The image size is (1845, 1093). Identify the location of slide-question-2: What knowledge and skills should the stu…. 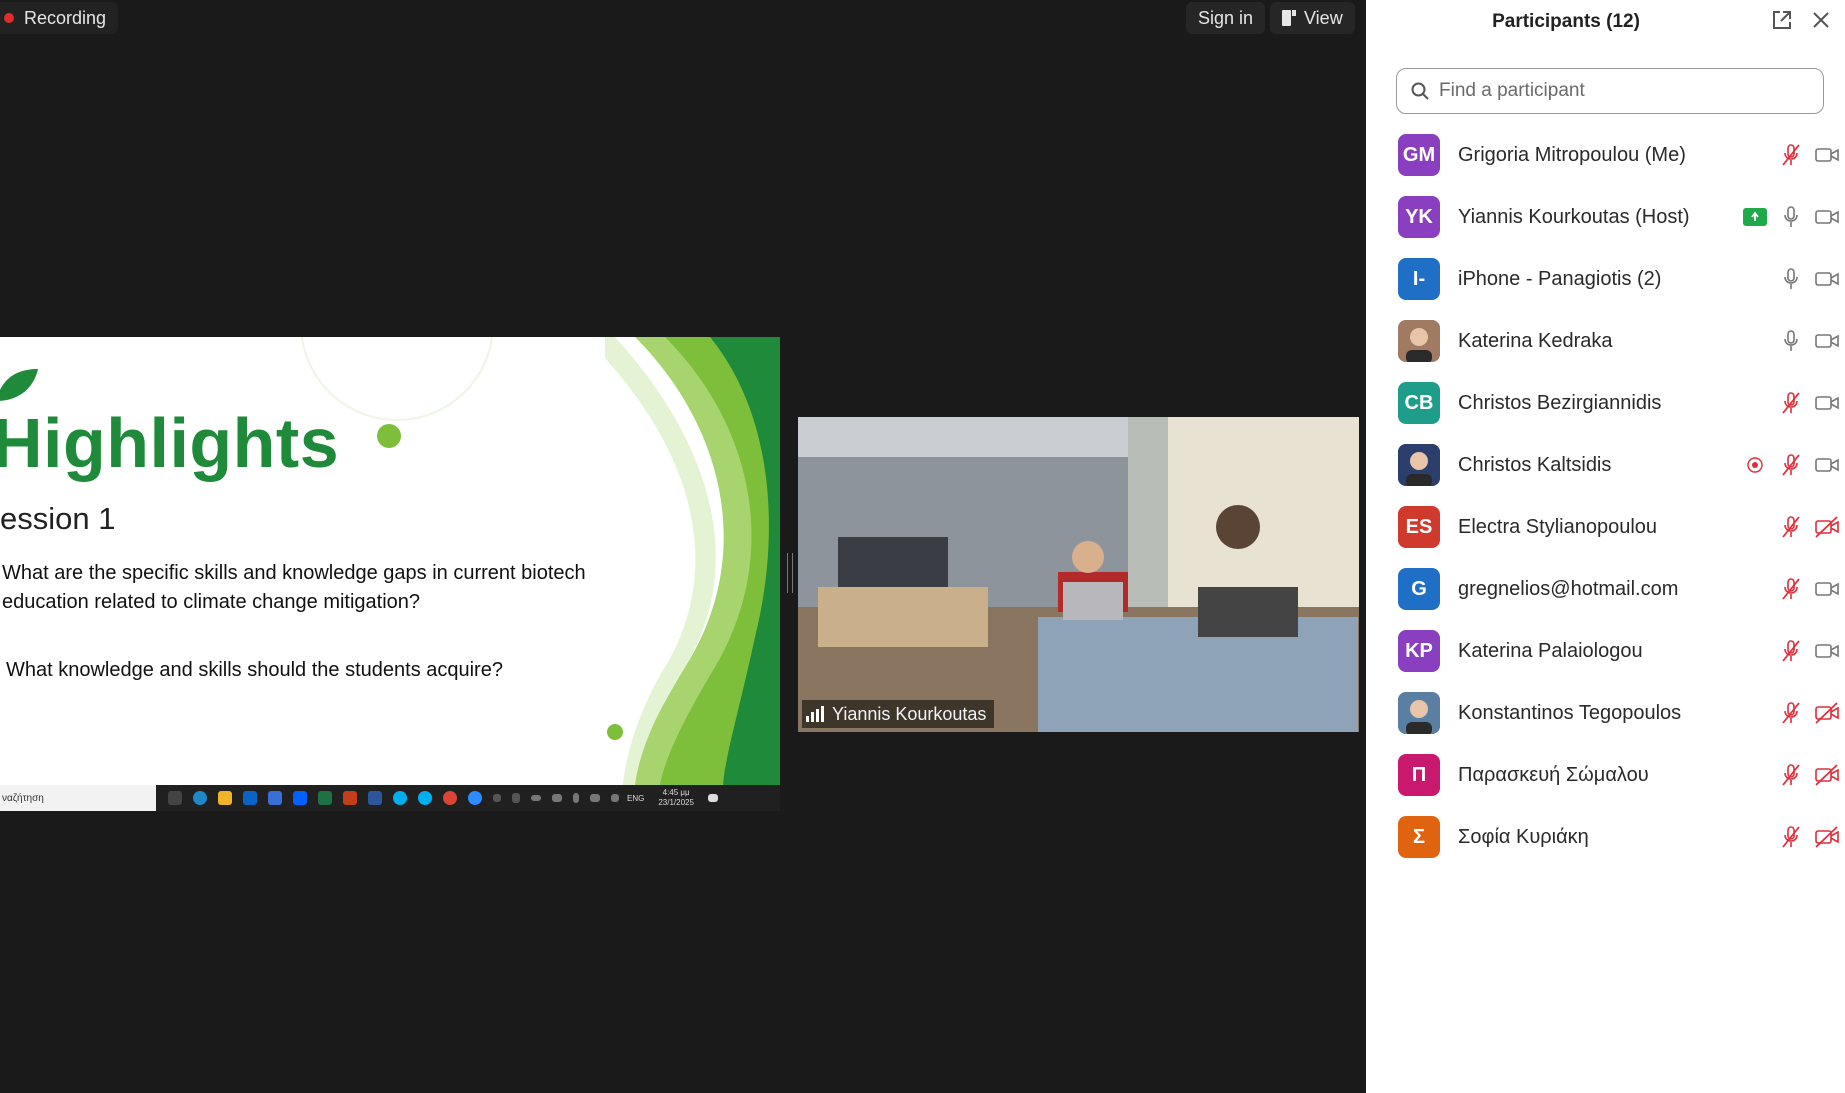
(254, 670).